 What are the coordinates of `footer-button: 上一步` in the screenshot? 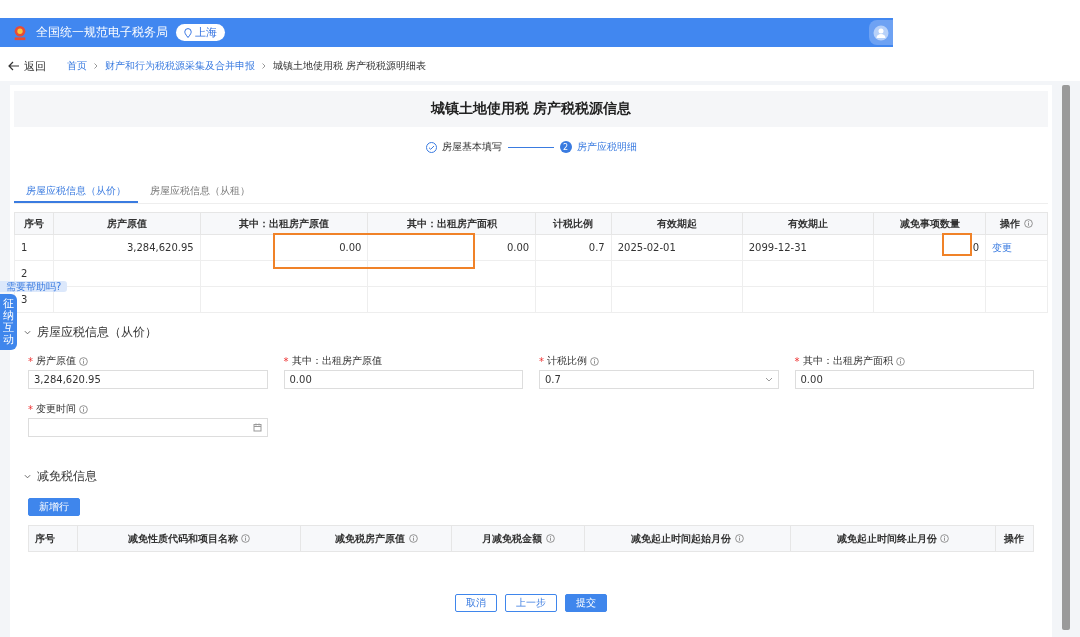 It's located at (531, 603).